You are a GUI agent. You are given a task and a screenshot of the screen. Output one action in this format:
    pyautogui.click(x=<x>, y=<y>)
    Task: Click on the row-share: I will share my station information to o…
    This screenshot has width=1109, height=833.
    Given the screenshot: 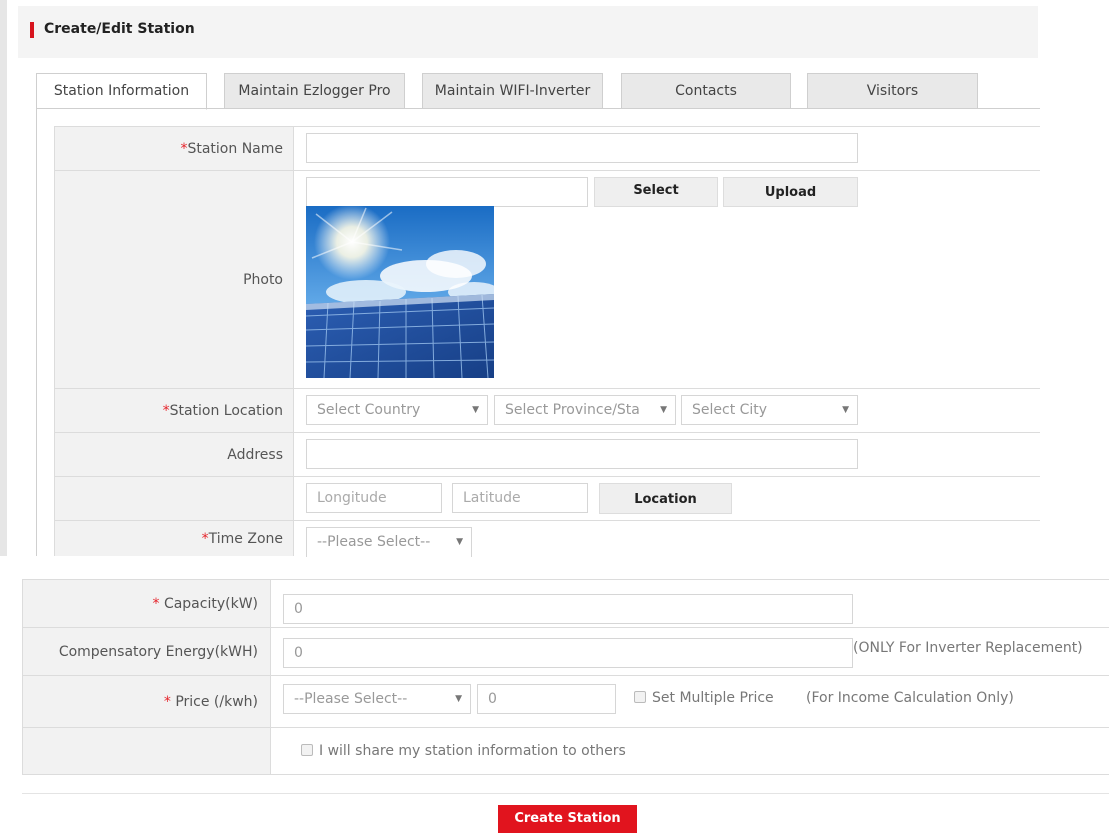 What is the action you would take?
    pyautogui.click(x=565, y=751)
    